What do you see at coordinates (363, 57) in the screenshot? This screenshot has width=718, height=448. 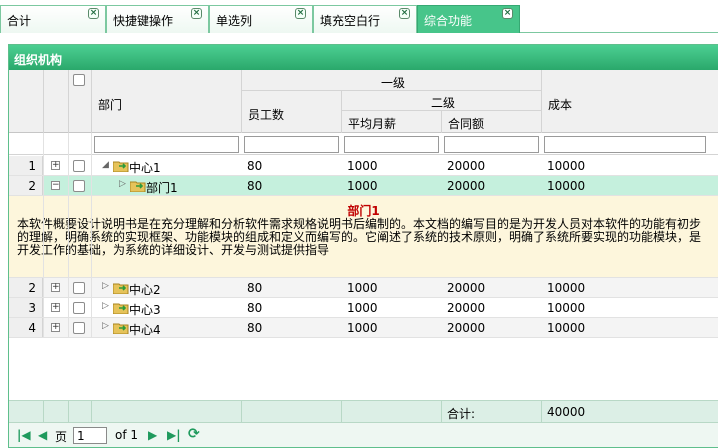 I see `panel-title: 组织机构` at bounding box center [363, 57].